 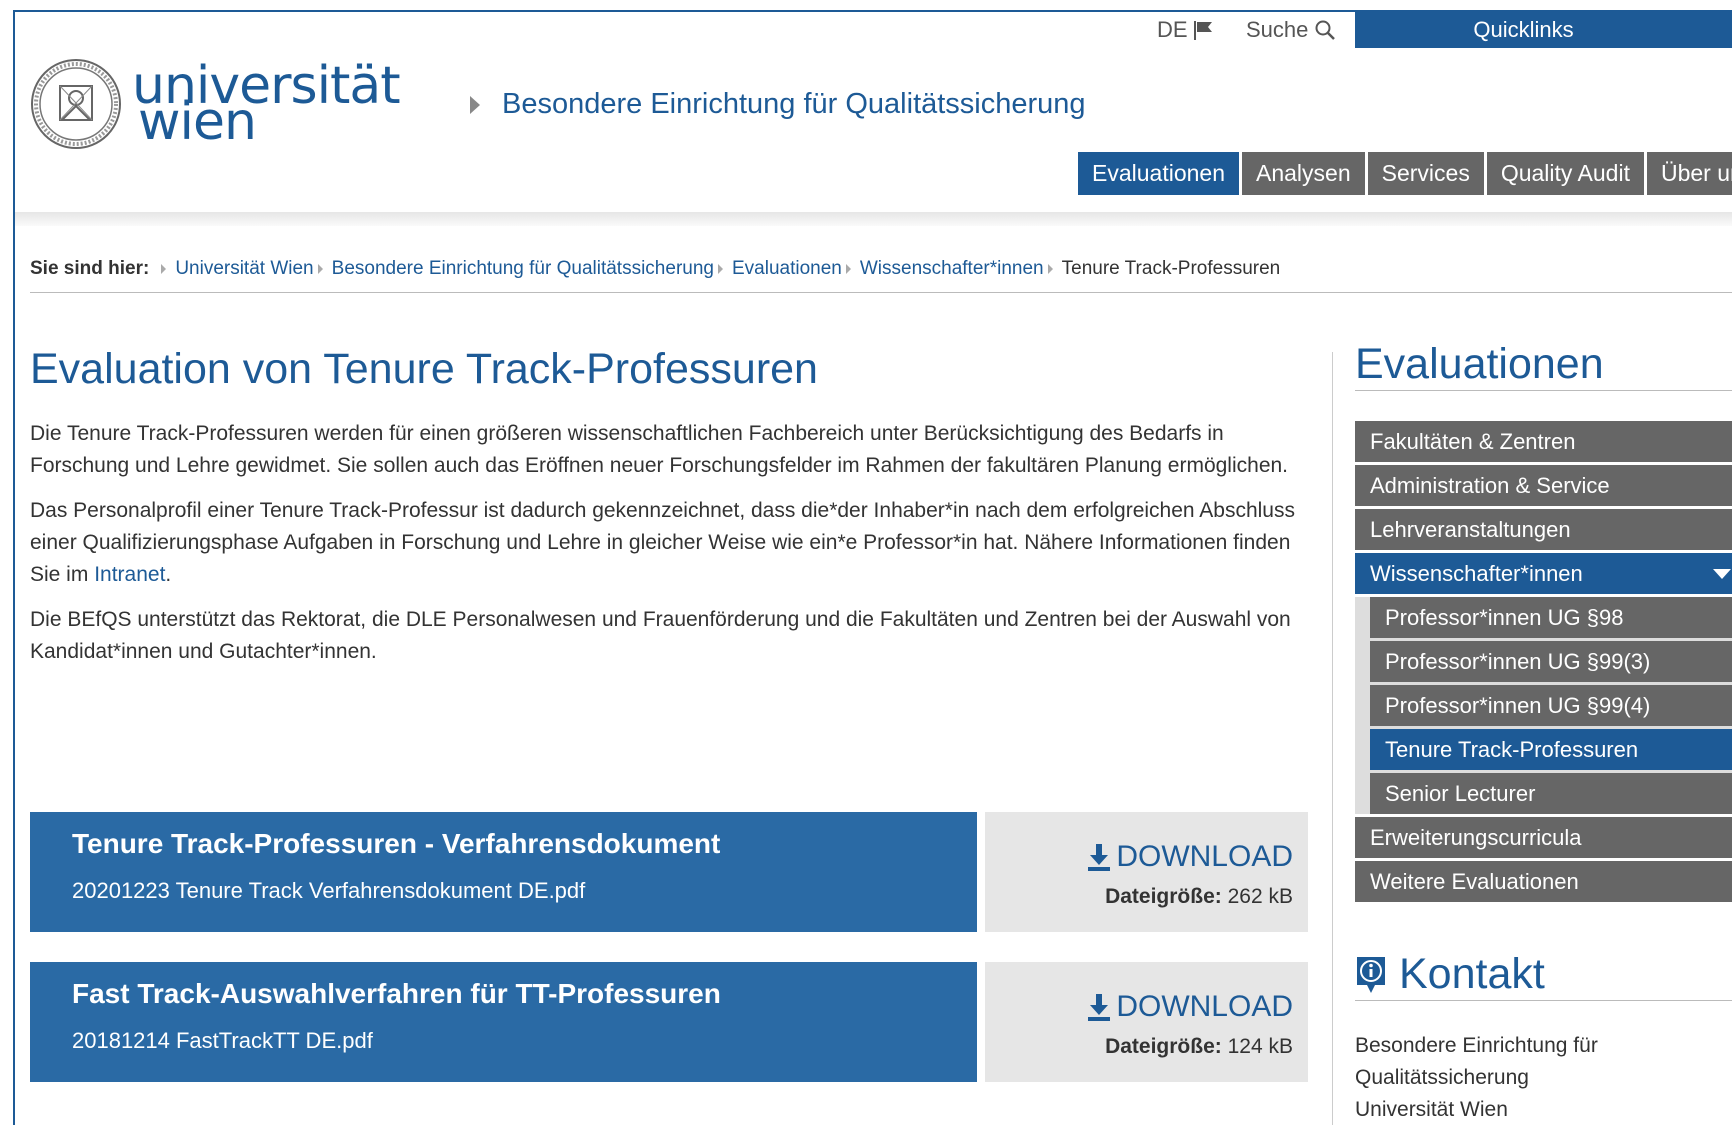 I want to click on quicklinks-button: Quicklinks, so click(x=1543, y=30).